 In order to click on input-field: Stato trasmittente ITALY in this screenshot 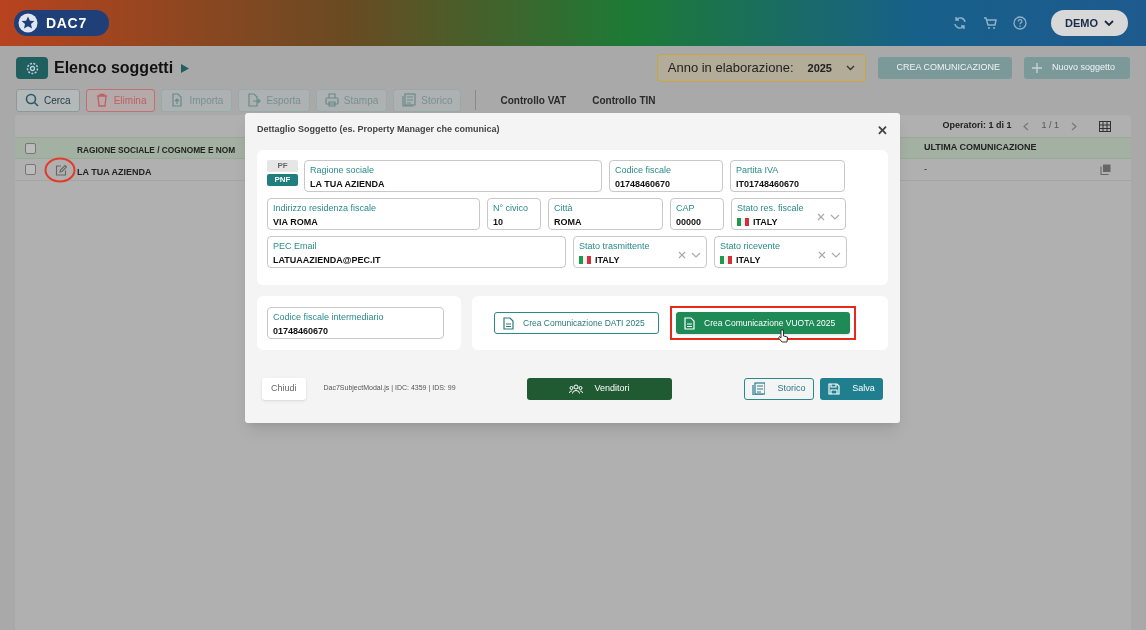, I will do `click(640, 252)`.